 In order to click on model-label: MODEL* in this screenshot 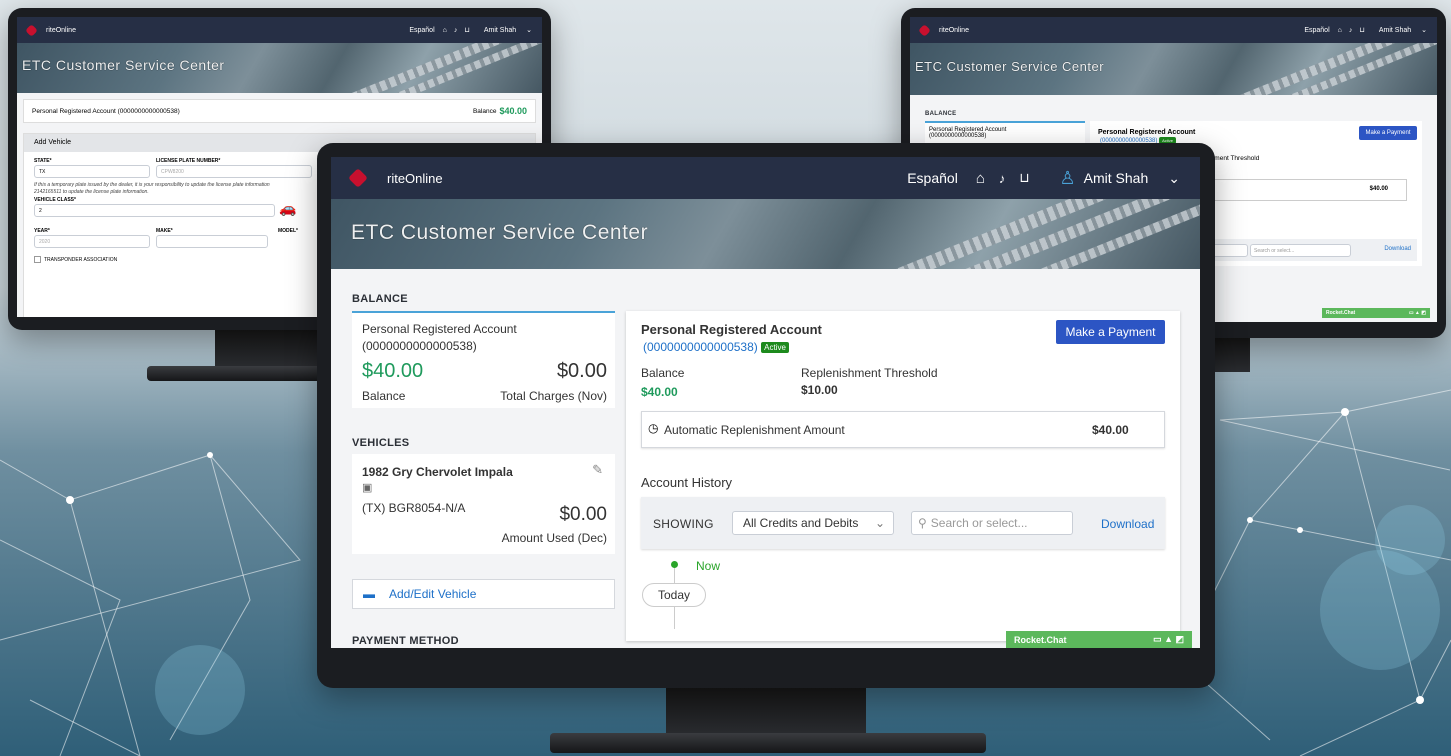, I will do `click(288, 231)`.